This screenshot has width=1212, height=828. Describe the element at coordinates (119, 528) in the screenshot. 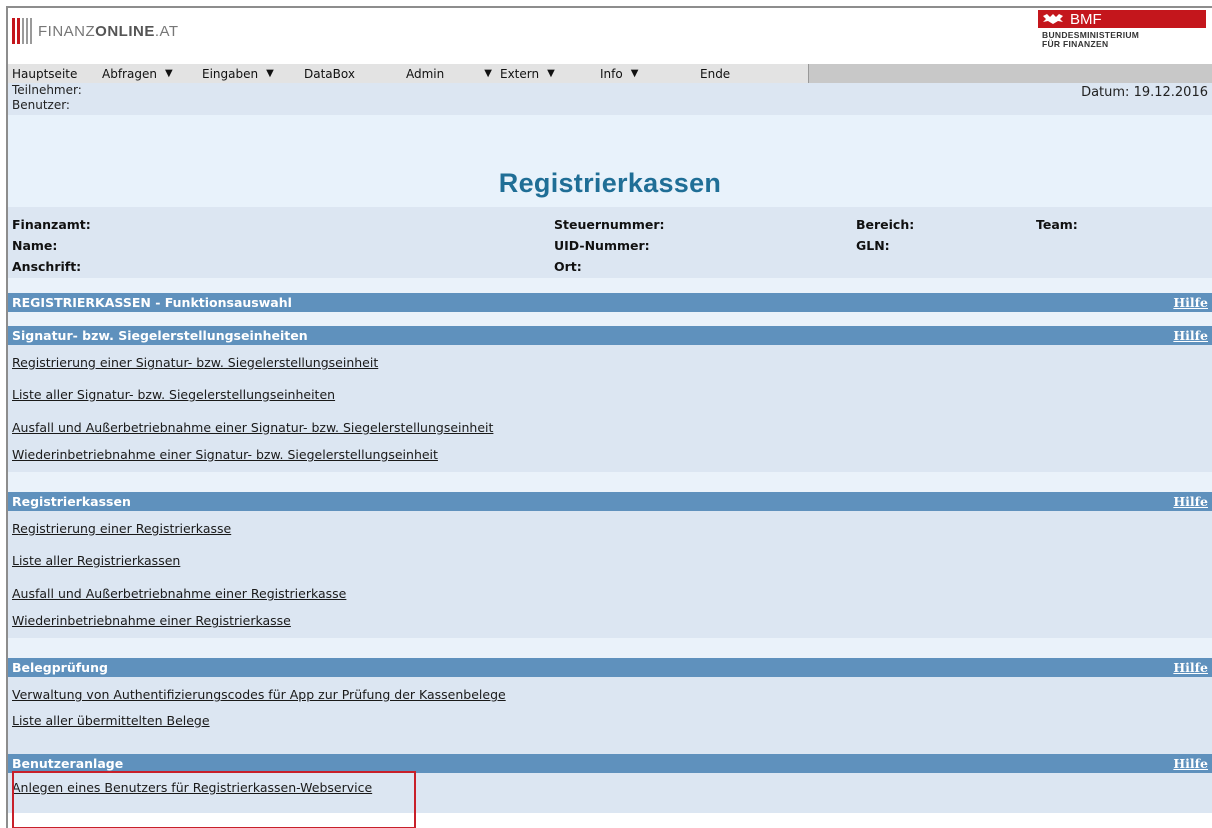

I see `link-register-cash-register: Registrierung einer Registrierkasse` at that location.